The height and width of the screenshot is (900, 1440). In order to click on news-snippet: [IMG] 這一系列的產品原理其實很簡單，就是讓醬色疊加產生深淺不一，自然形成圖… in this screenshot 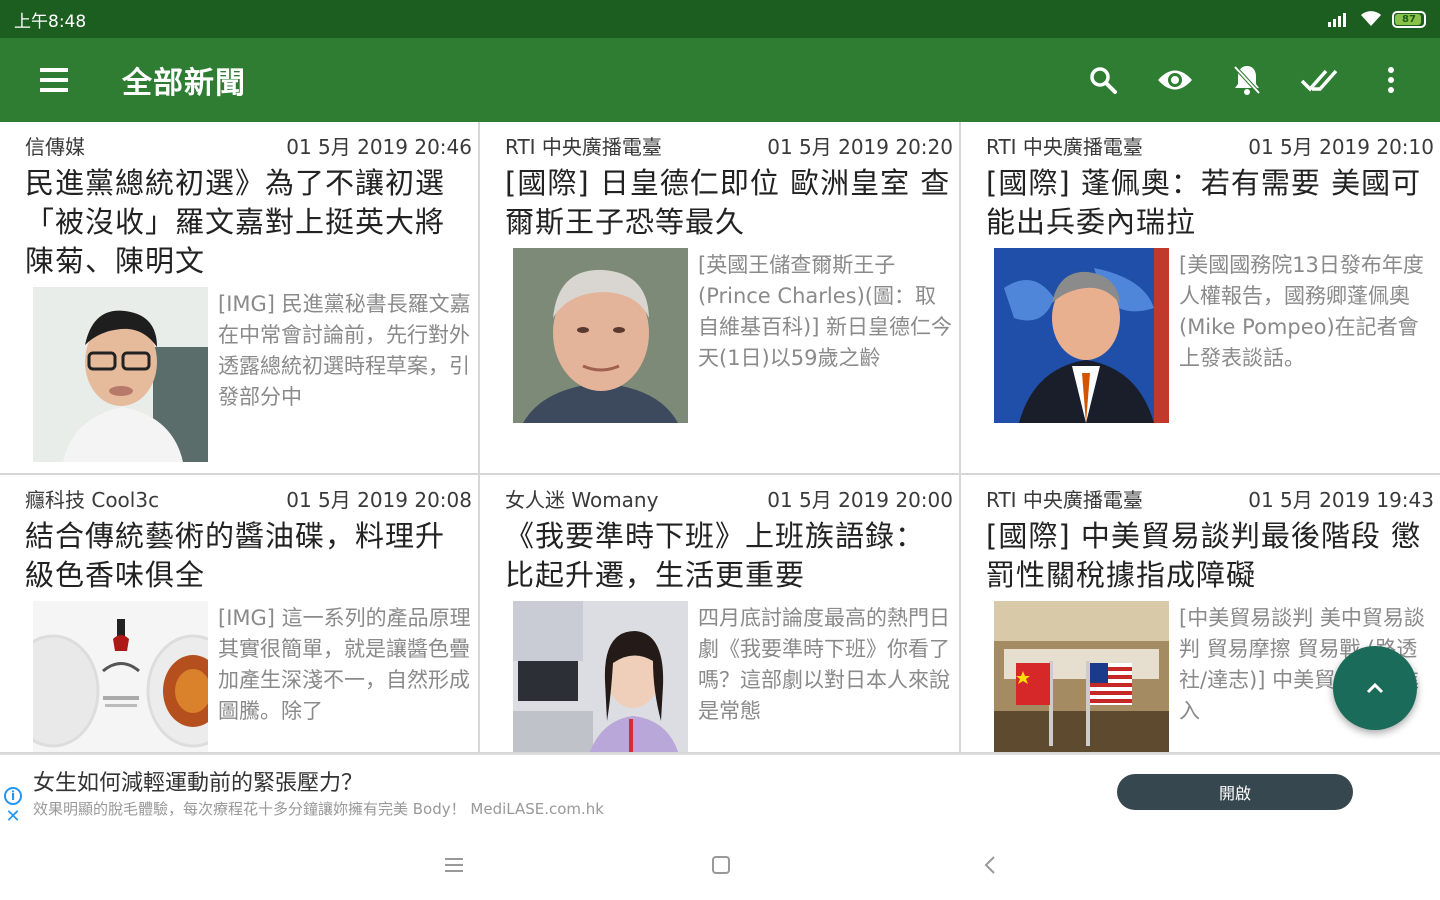, I will do `click(344, 664)`.